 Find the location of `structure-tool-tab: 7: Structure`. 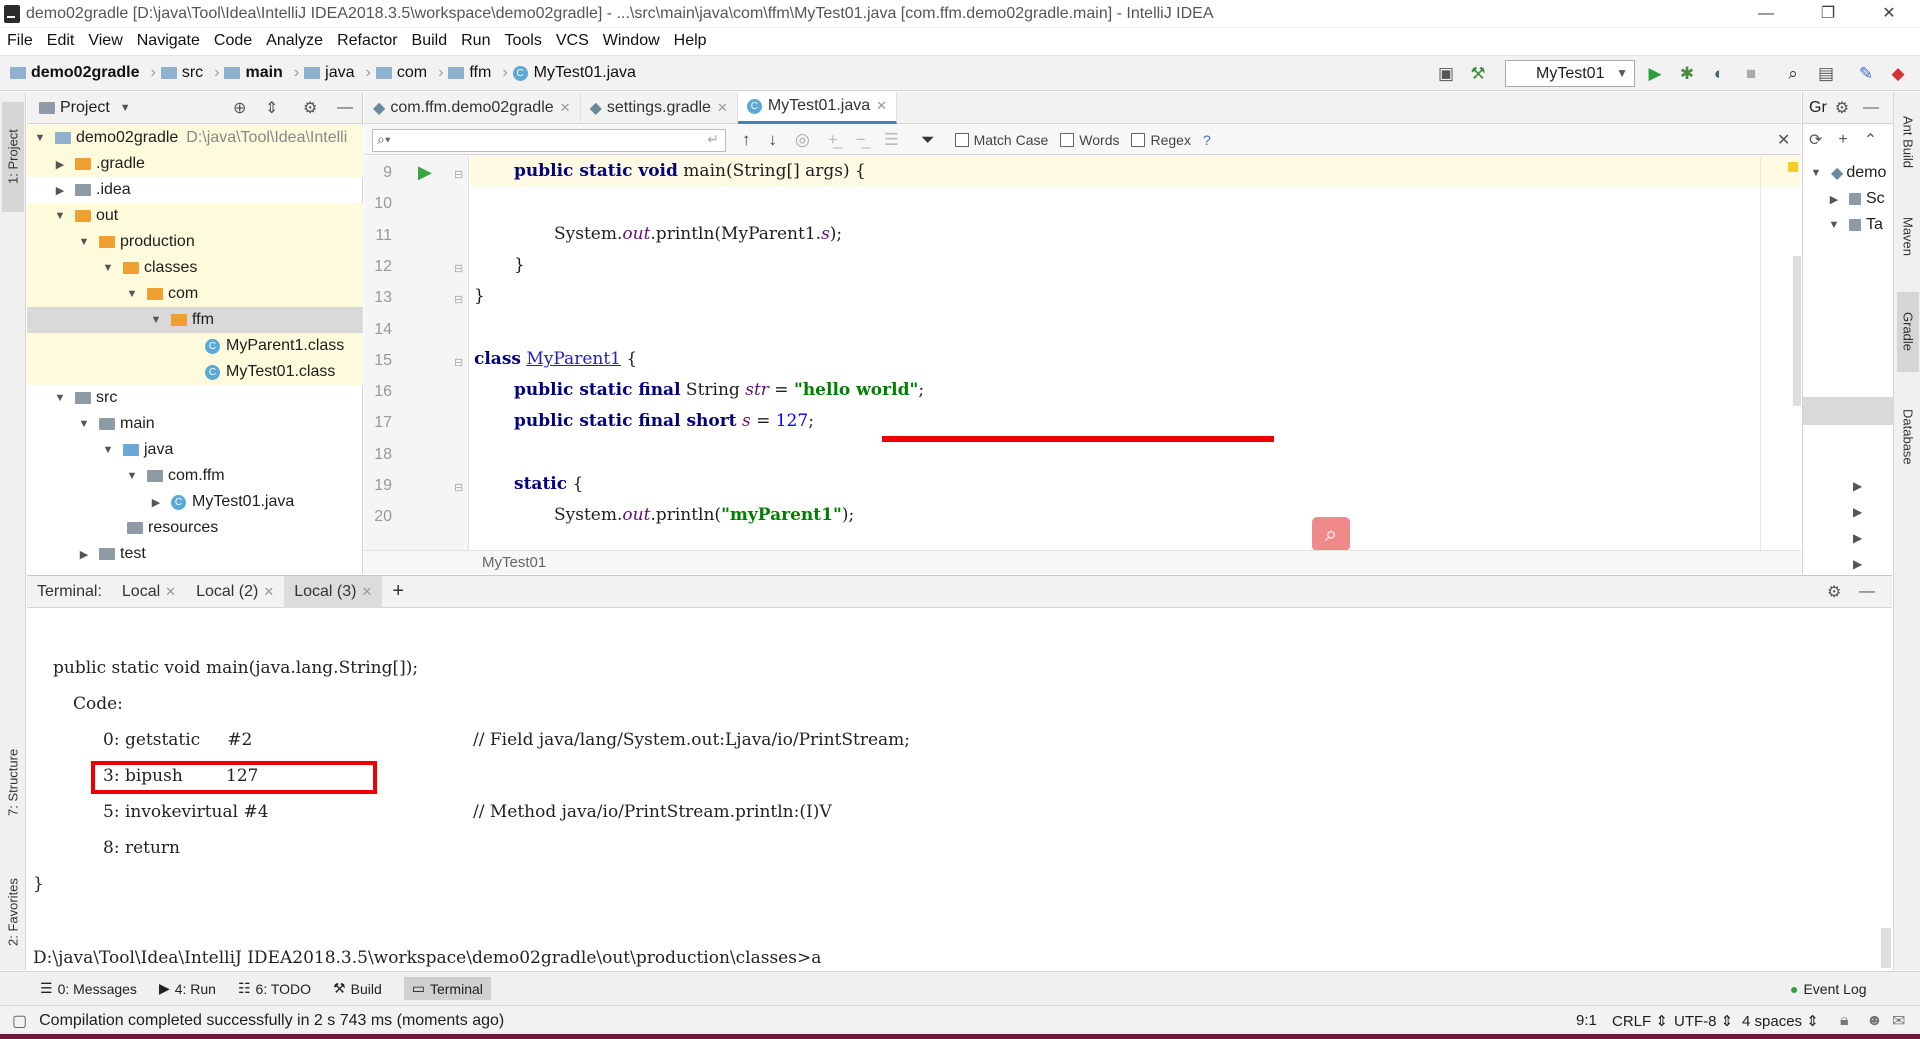

structure-tool-tab: 7: Structure is located at coordinates (13, 782).